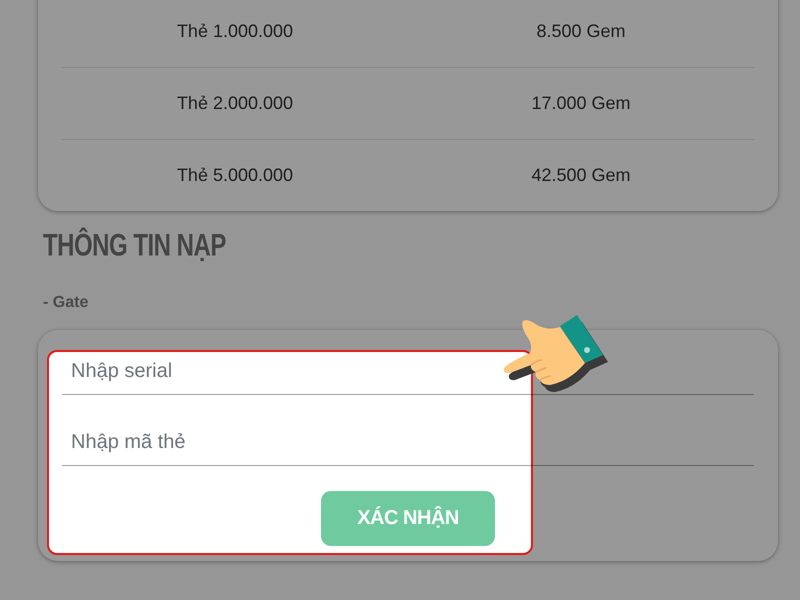  I want to click on gate-label: - Gate, so click(65, 302).